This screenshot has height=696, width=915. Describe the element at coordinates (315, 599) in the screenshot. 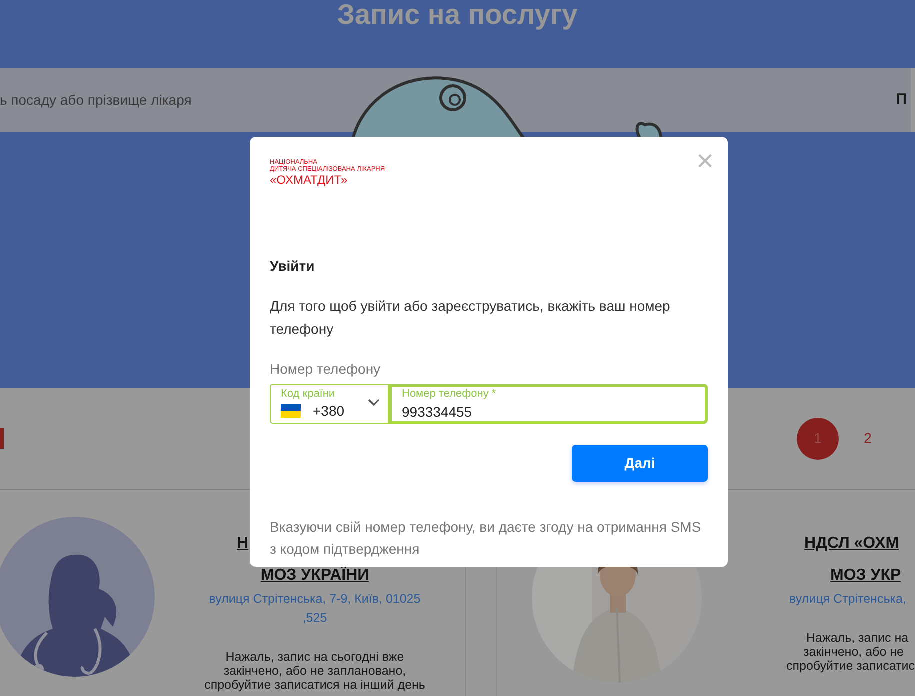

I see `address-text: вулиця Стрітенська, 7-9, Київ, 01025` at that location.